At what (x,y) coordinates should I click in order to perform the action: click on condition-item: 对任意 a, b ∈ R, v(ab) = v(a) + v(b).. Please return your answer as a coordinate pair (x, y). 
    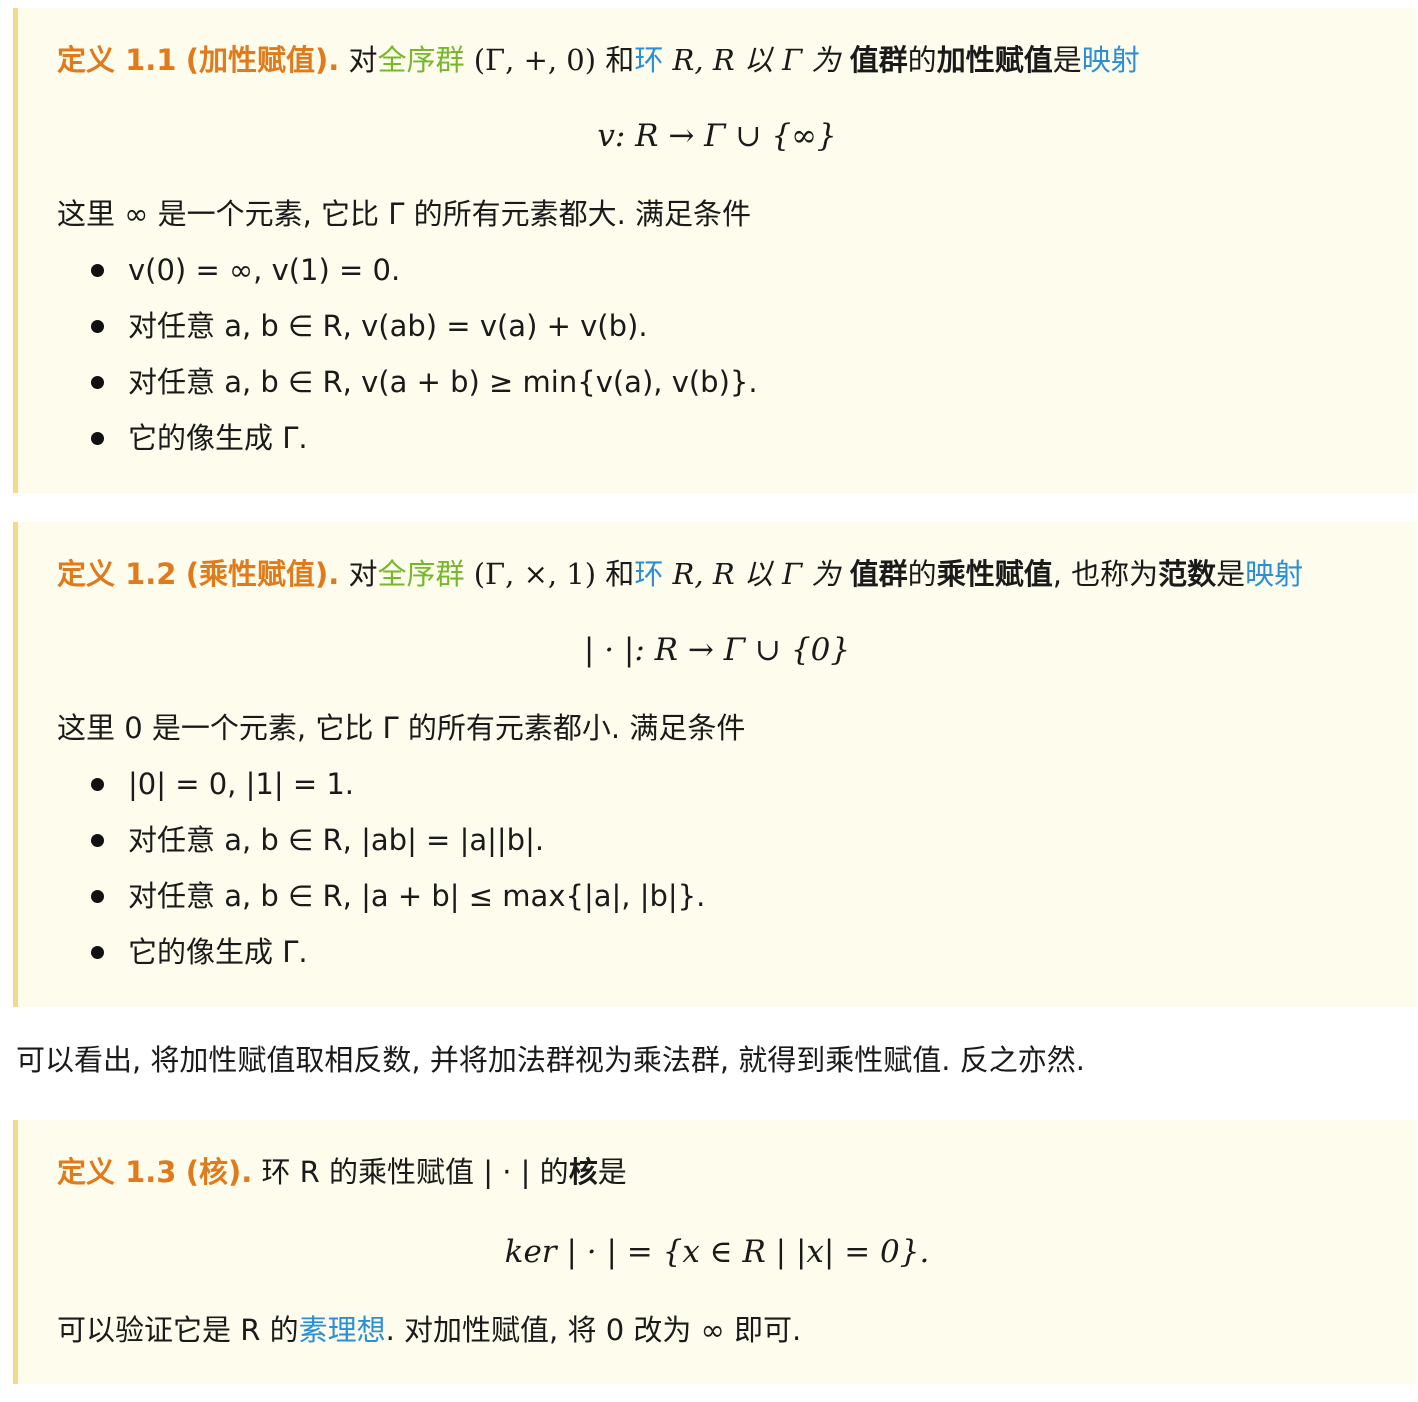
    Looking at the image, I should click on (388, 326).